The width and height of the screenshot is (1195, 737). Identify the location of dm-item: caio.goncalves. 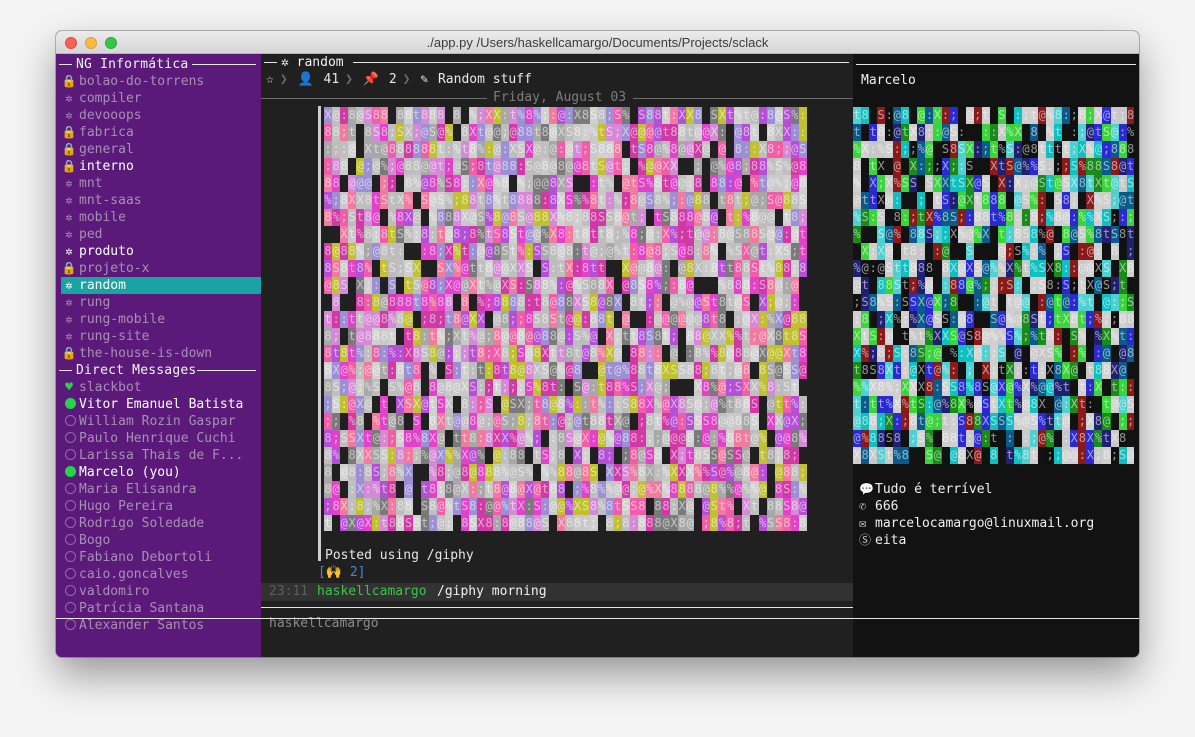
(161, 574).